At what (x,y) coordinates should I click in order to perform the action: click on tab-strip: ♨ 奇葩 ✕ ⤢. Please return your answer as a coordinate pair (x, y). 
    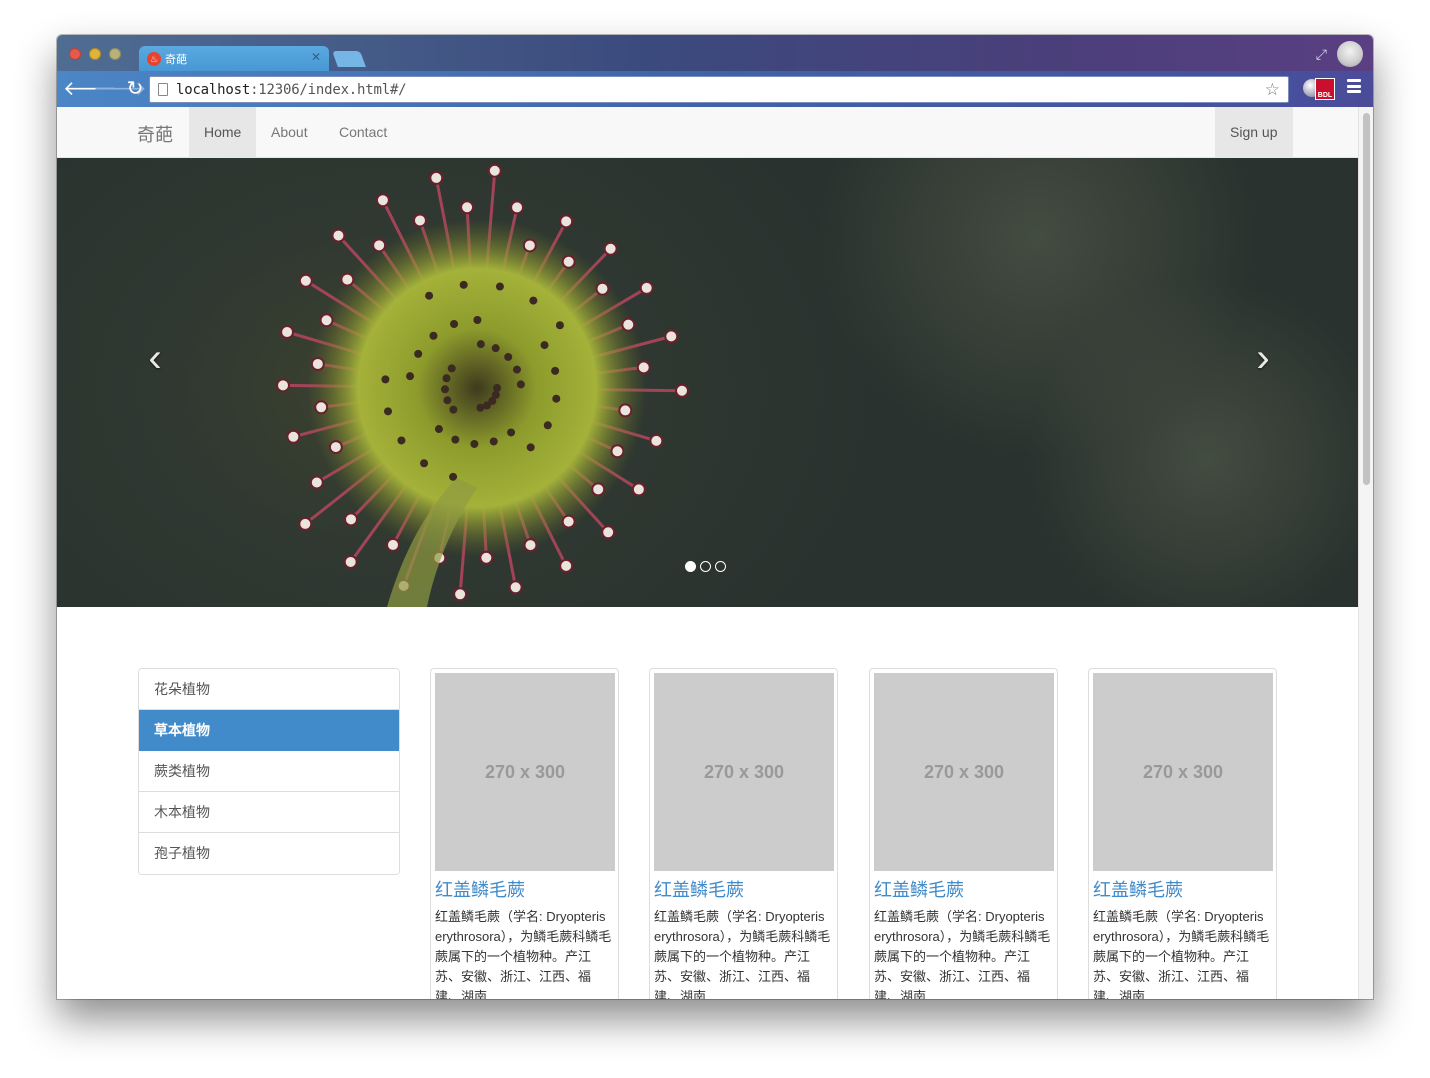
    Looking at the image, I should click on (715, 53).